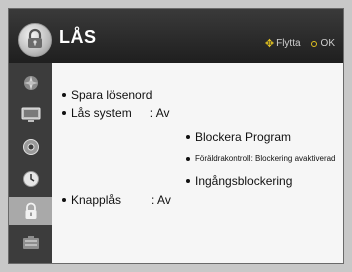 This screenshot has height=272, width=352. Describe the element at coordinates (243, 137) in the screenshot. I see `block-program-label: Blockera Program` at that location.